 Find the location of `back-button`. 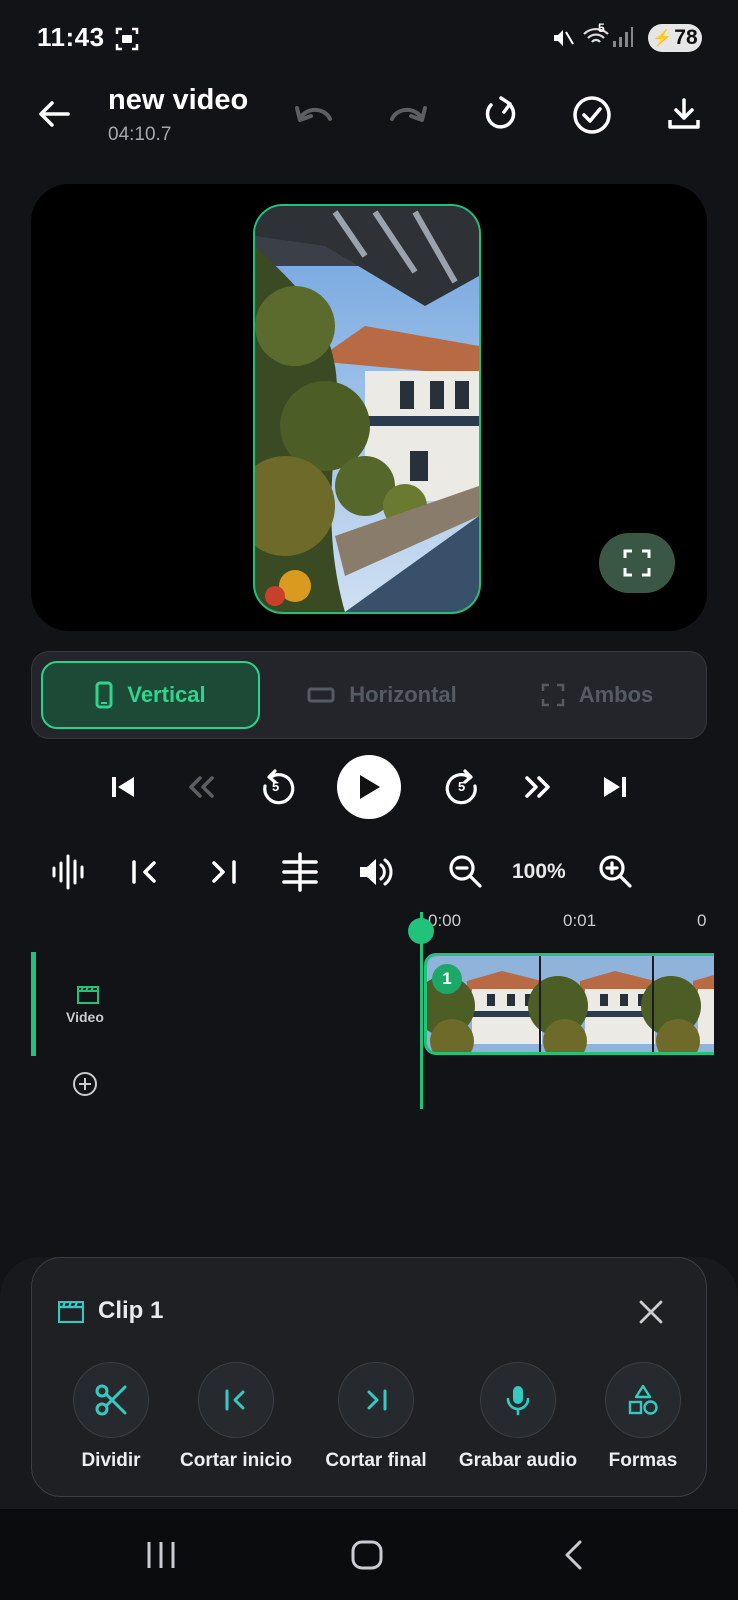

back-button is located at coordinates (54, 114).